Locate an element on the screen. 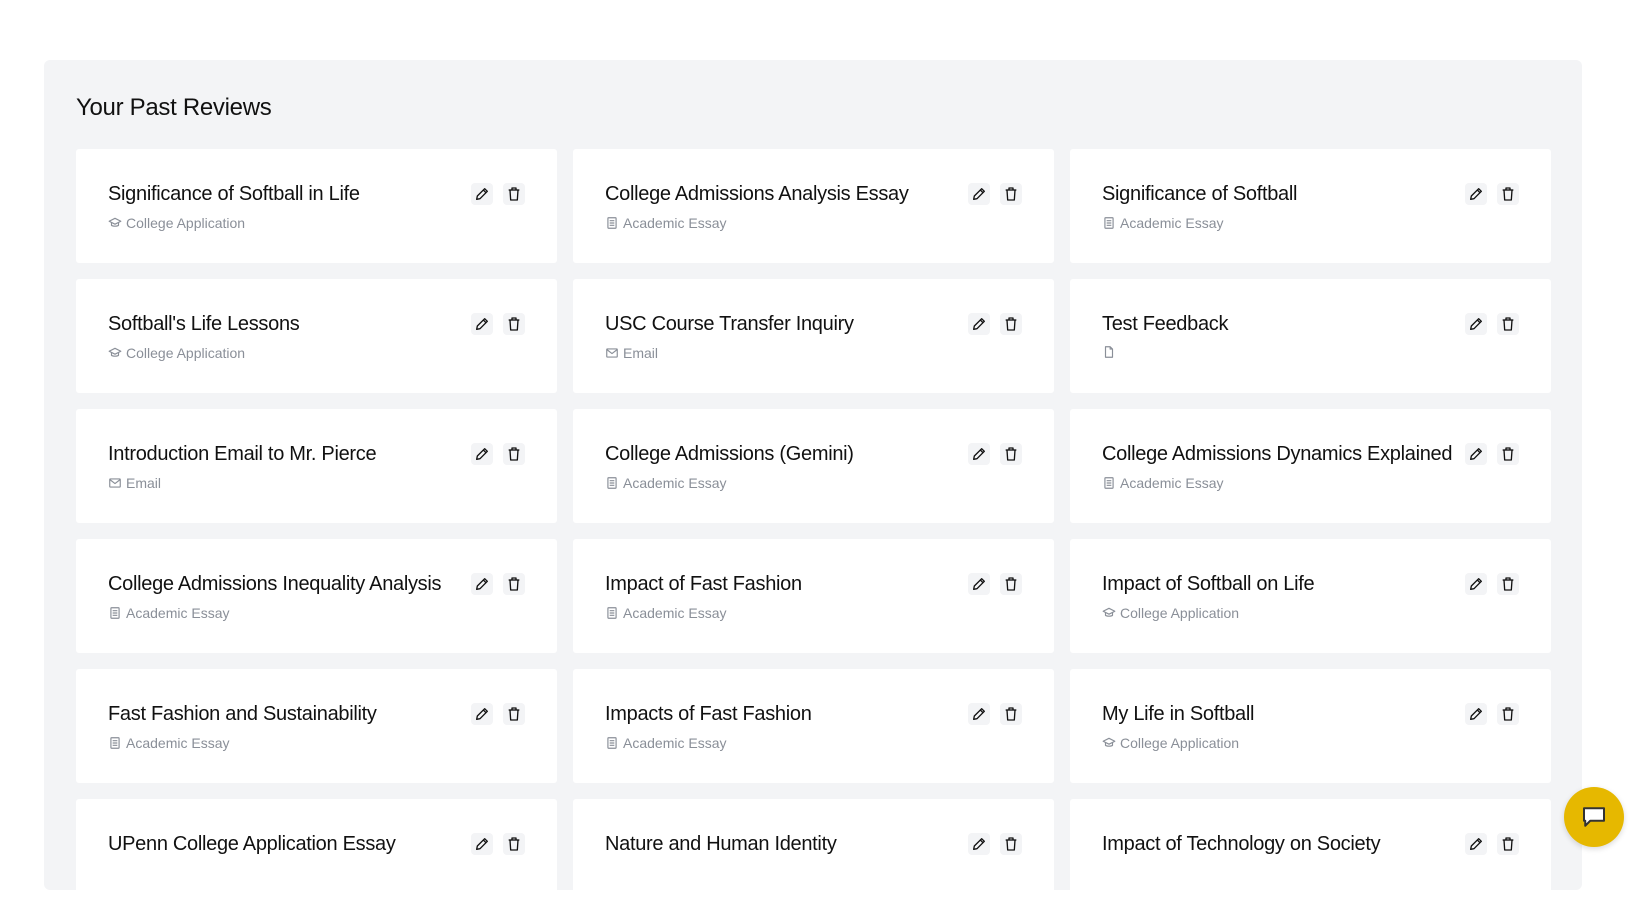 This screenshot has width=1630, height=913. review-card: Significance of Softball Academic Essay is located at coordinates (1310, 206).